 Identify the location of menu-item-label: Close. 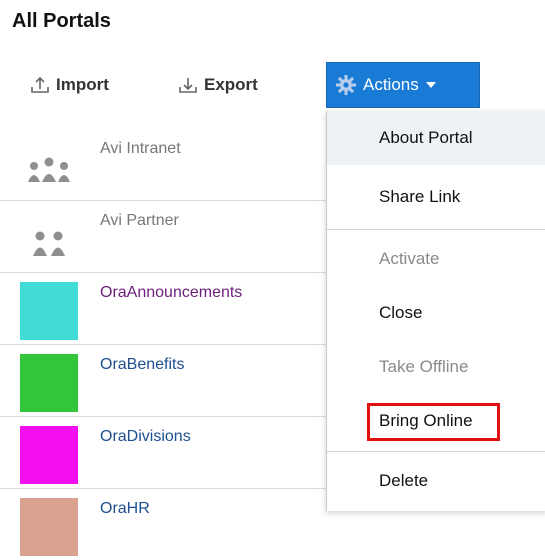
(401, 312).